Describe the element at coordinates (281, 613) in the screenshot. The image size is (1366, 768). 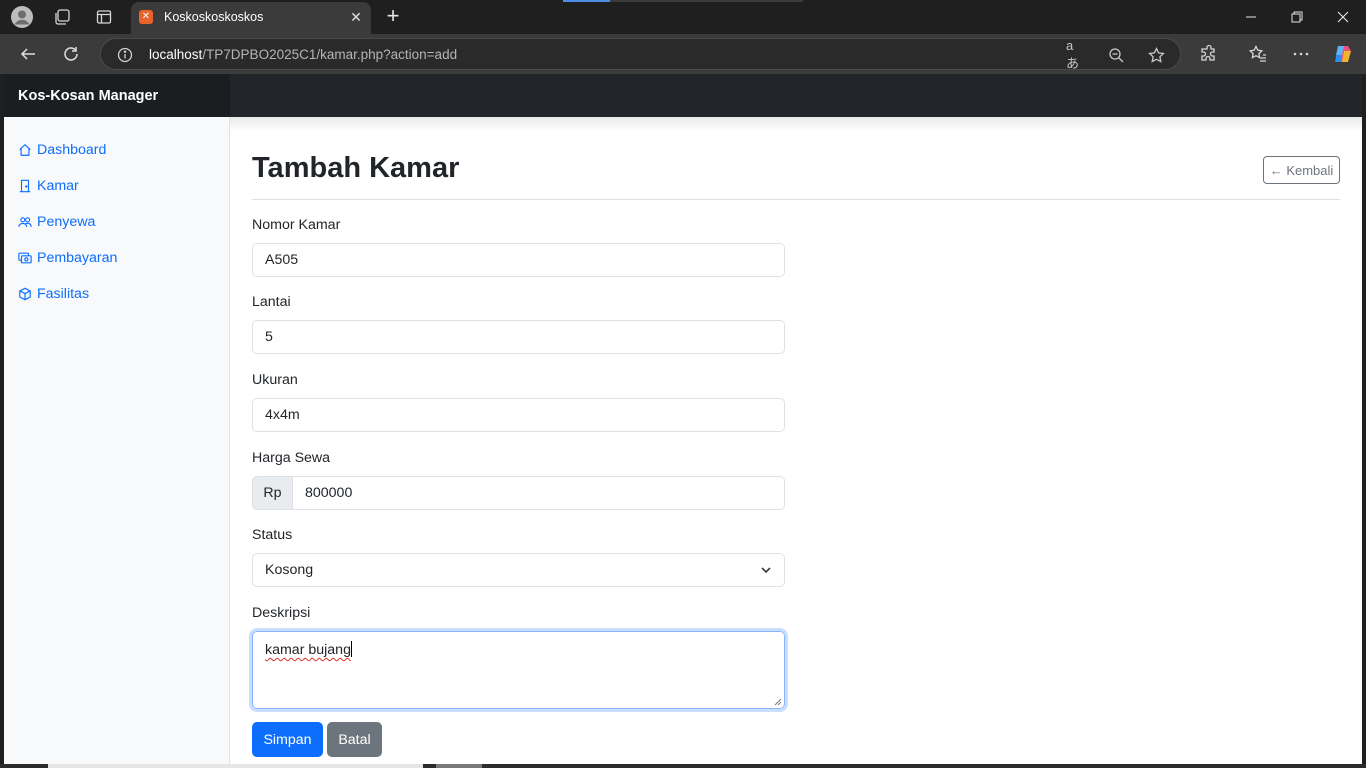
I see `deskripsi-label: Deskripsi` at that location.